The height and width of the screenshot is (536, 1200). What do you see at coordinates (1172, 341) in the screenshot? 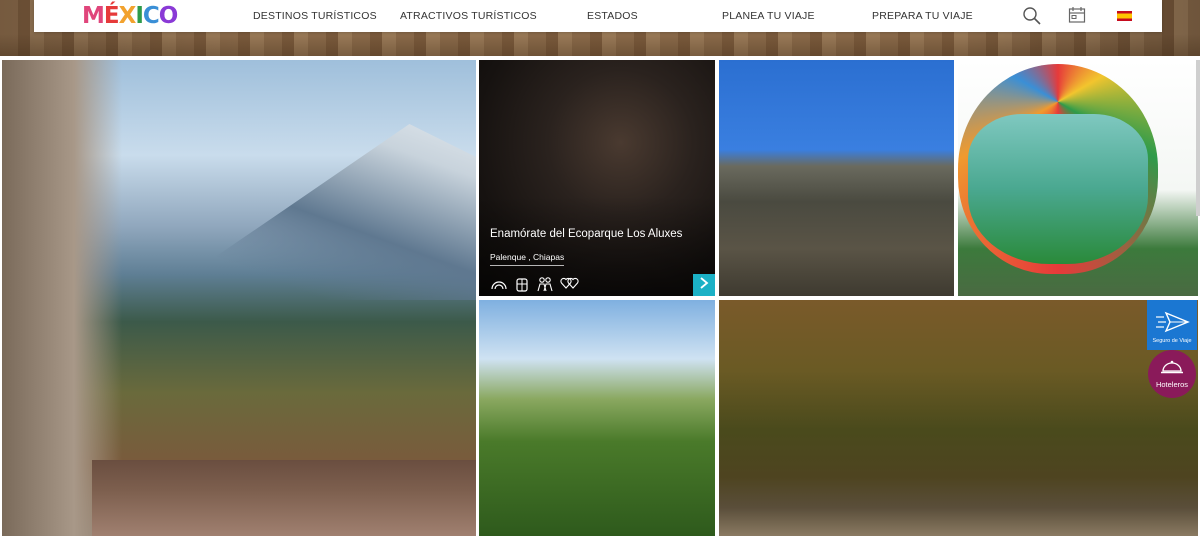
I see `seguro-label: Seguro de Viaje` at bounding box center [1172, 341].